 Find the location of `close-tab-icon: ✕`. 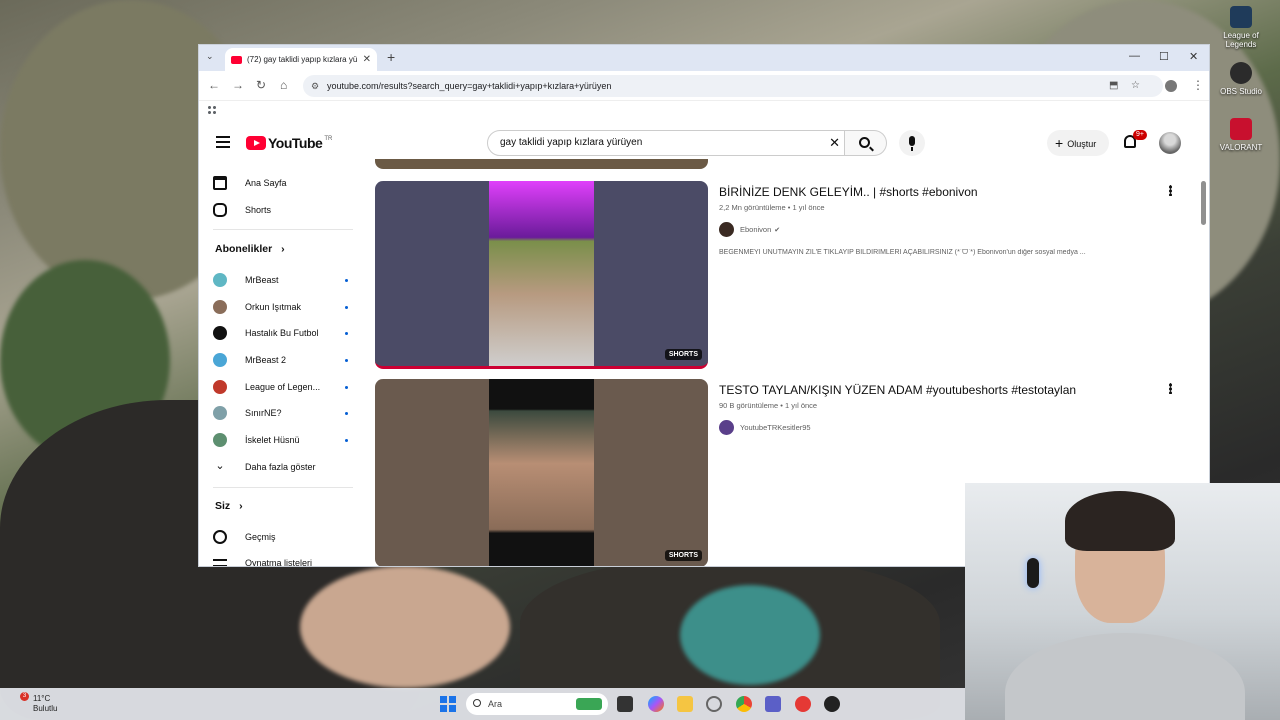

close-tab-icon: ✕ is located at coordinates (367, 59).